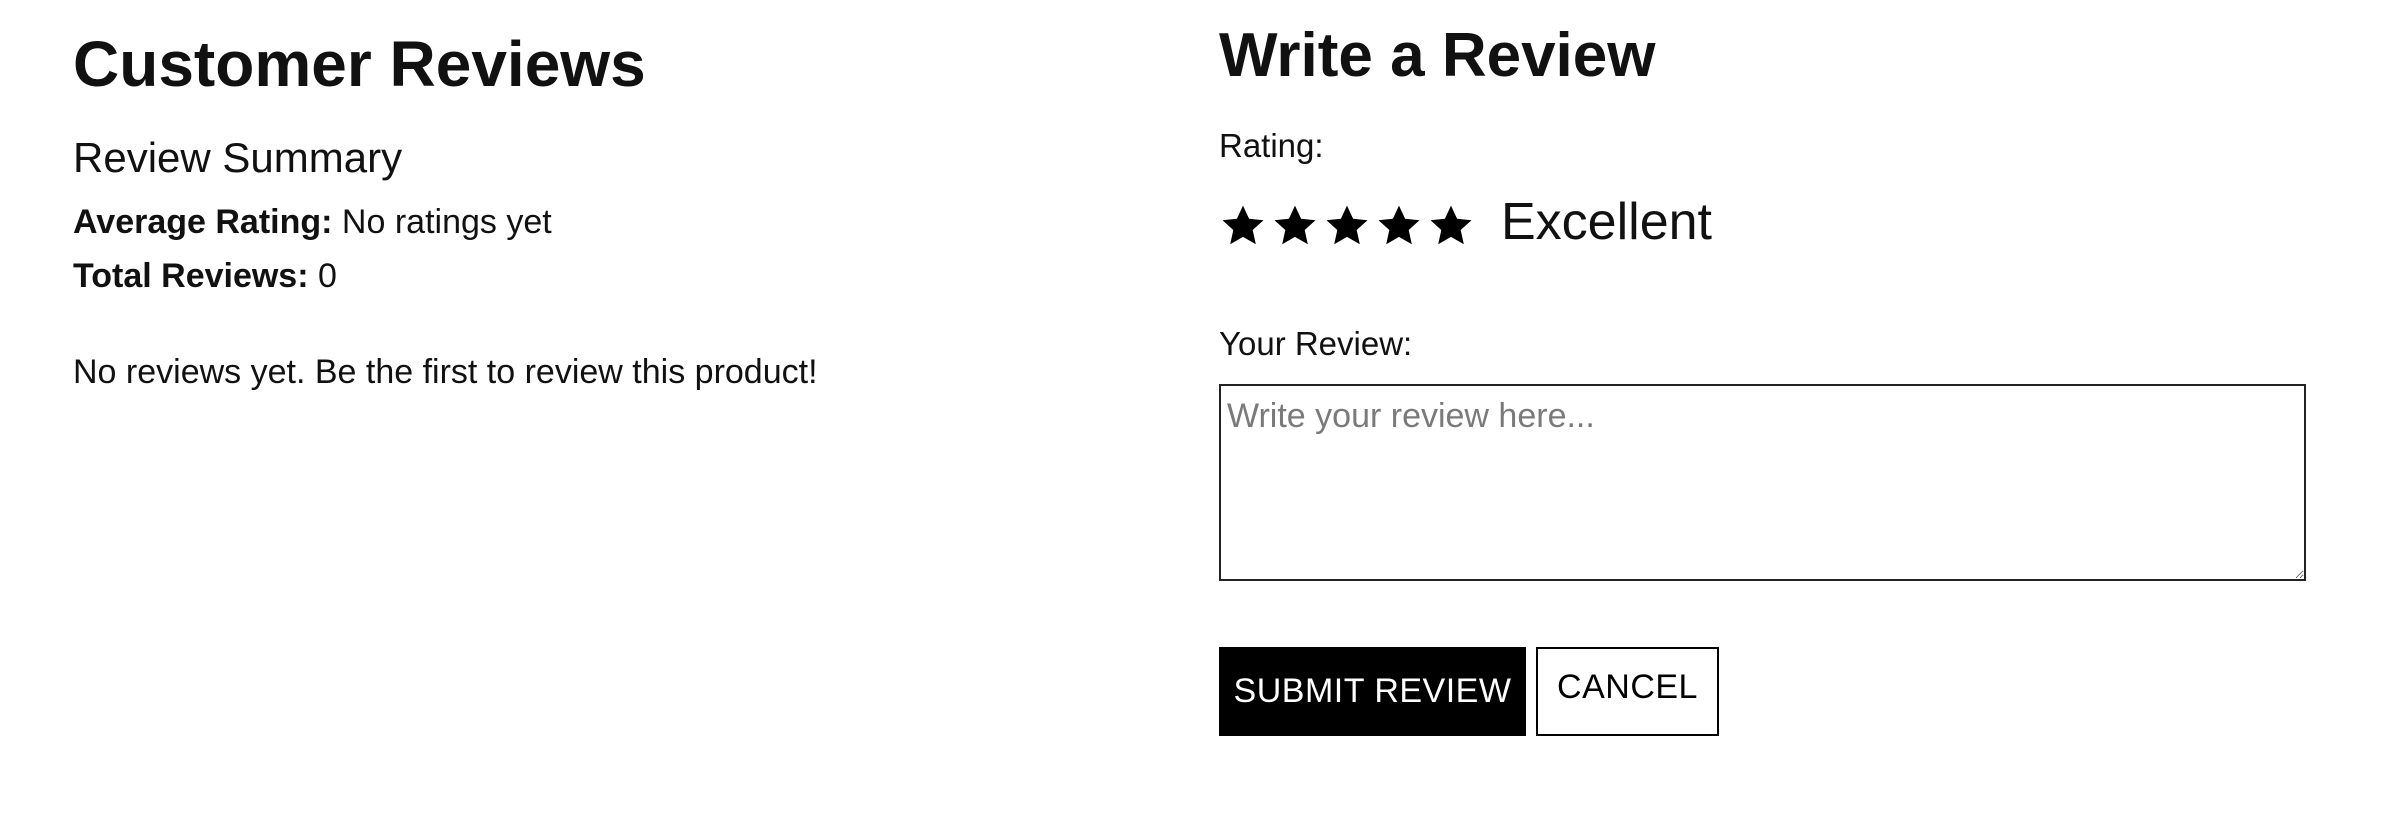 This screenshot has height=824, width=2400. Describe the element at coordinates (327, 276) in the screenshot. I see `total-reviews-value: 0` at that location.